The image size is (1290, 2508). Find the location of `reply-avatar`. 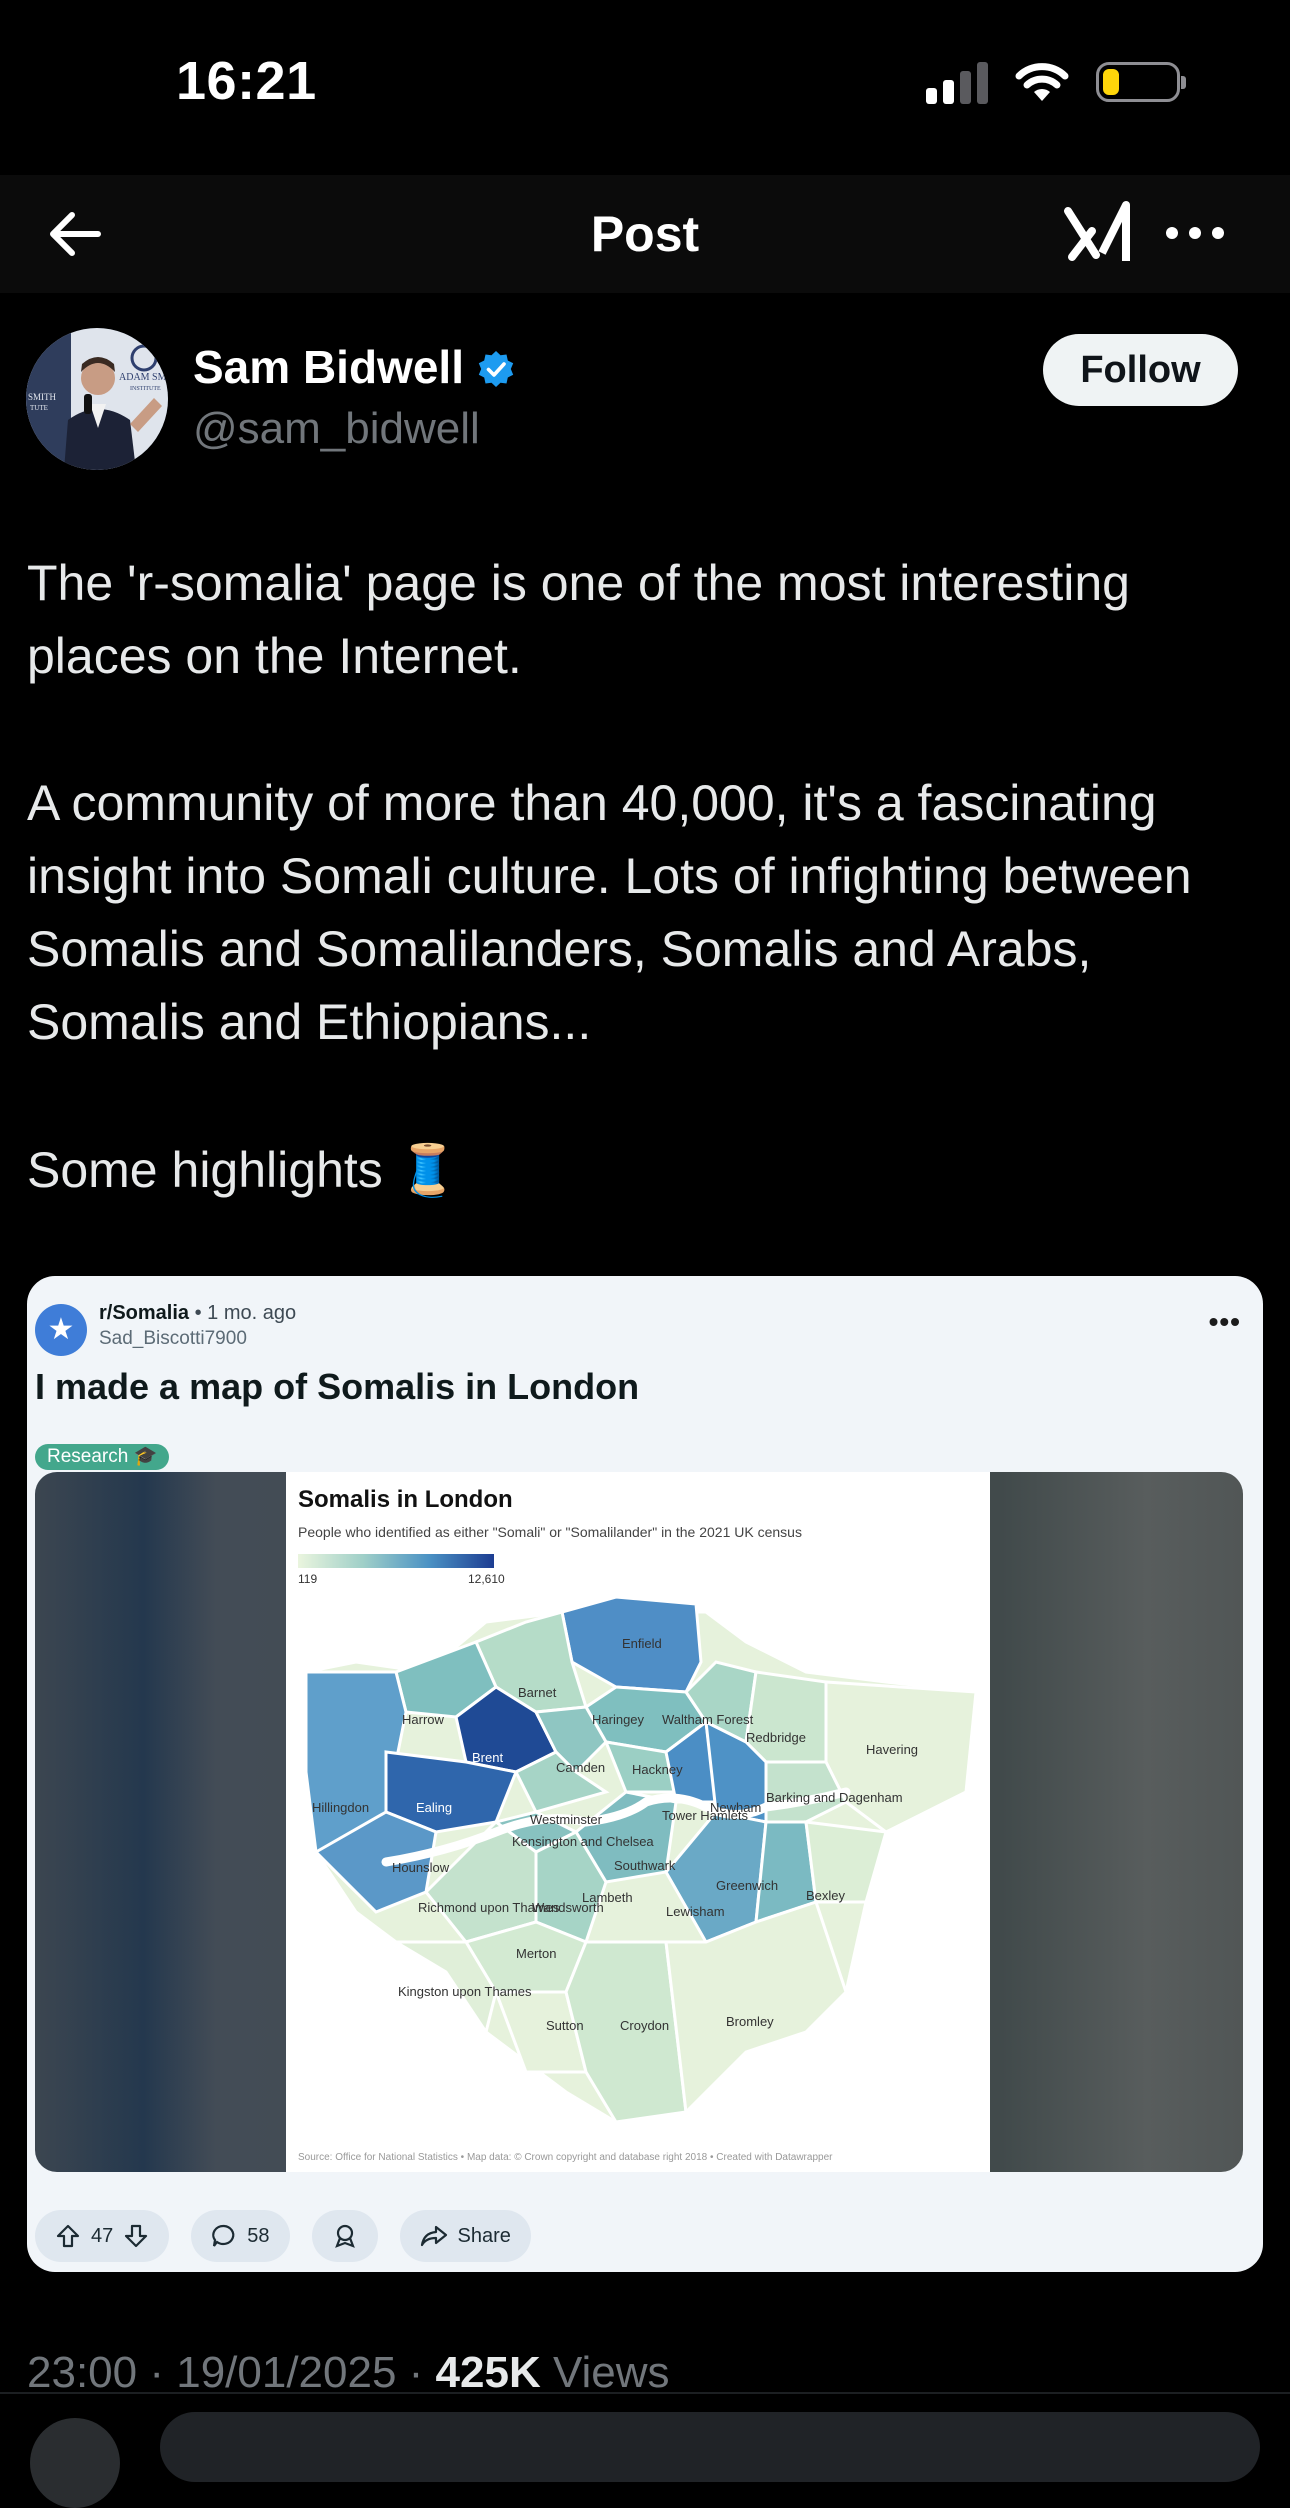

reply-avatar is located at coordinates (75, 2463).